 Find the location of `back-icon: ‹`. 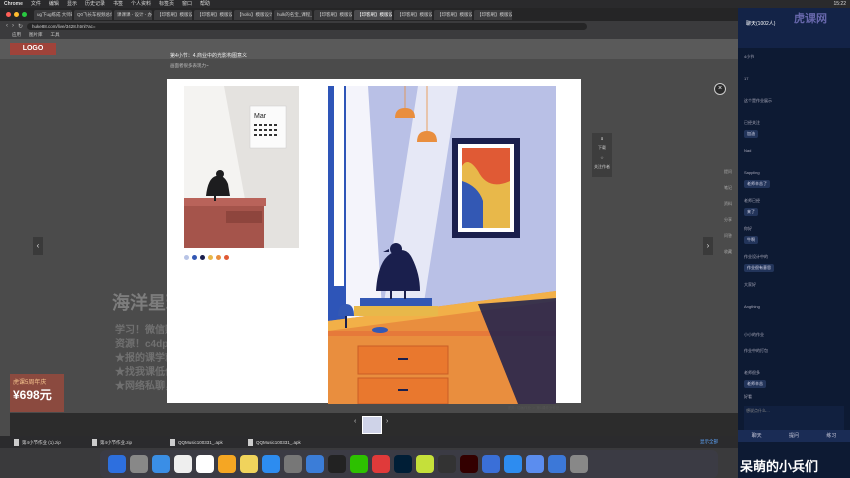

back-icon: ‹ is located at coordinates (7, 26).